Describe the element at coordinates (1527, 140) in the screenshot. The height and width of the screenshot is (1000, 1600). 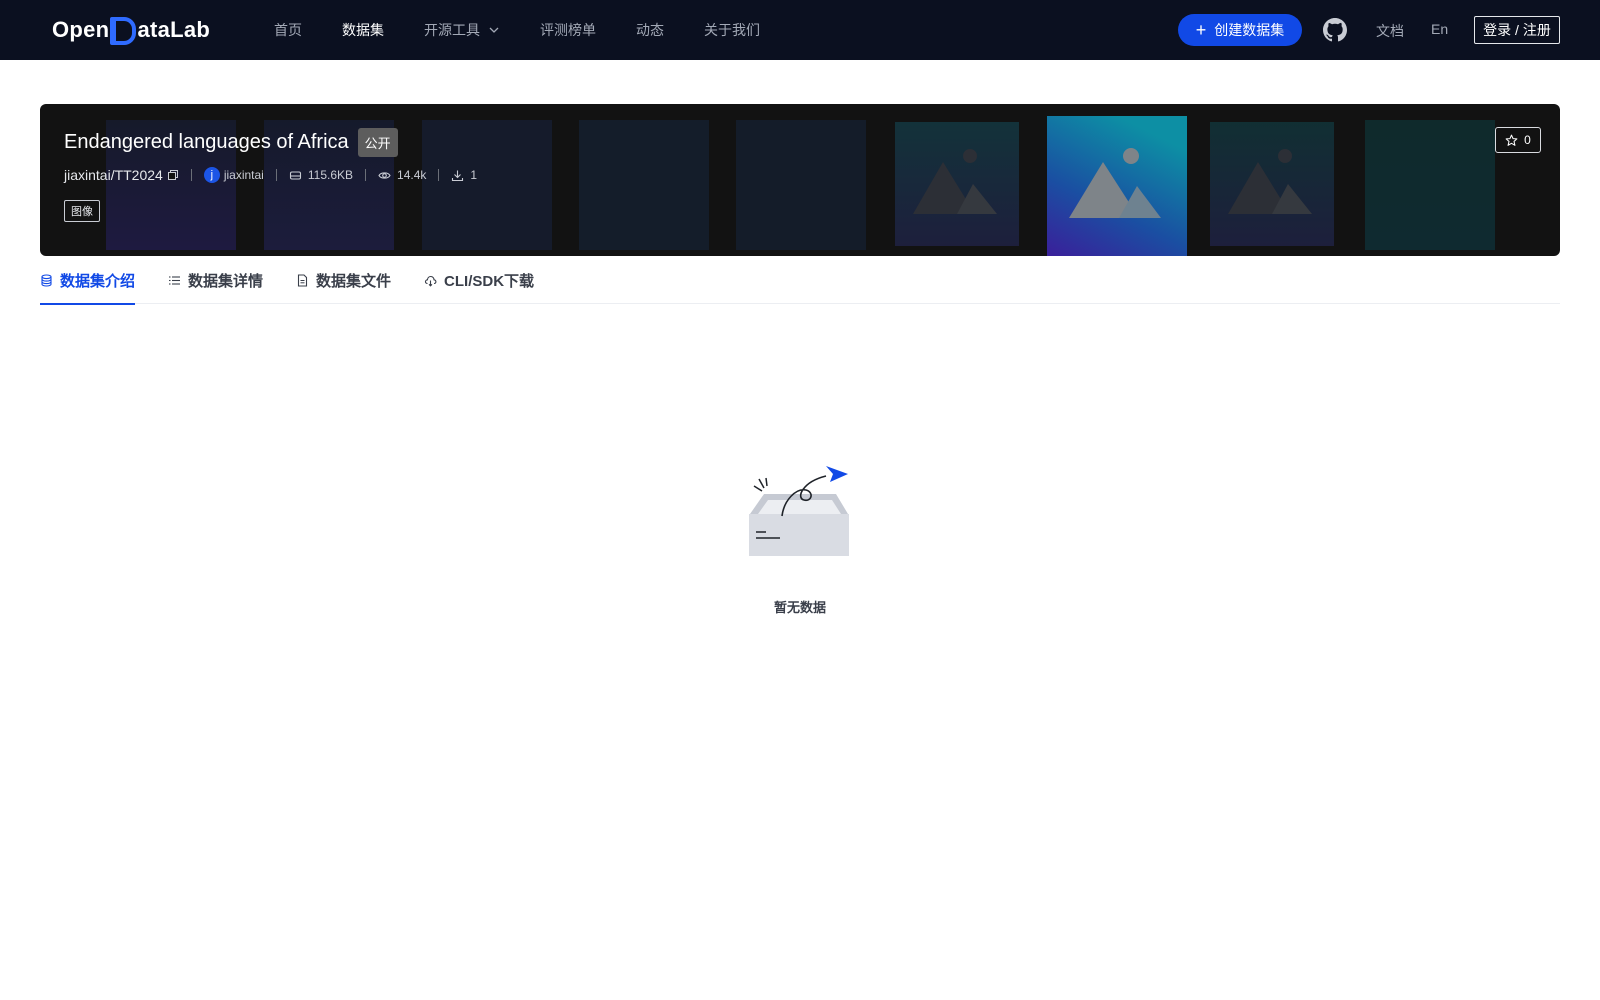
I see `star-count: 0` at that location.